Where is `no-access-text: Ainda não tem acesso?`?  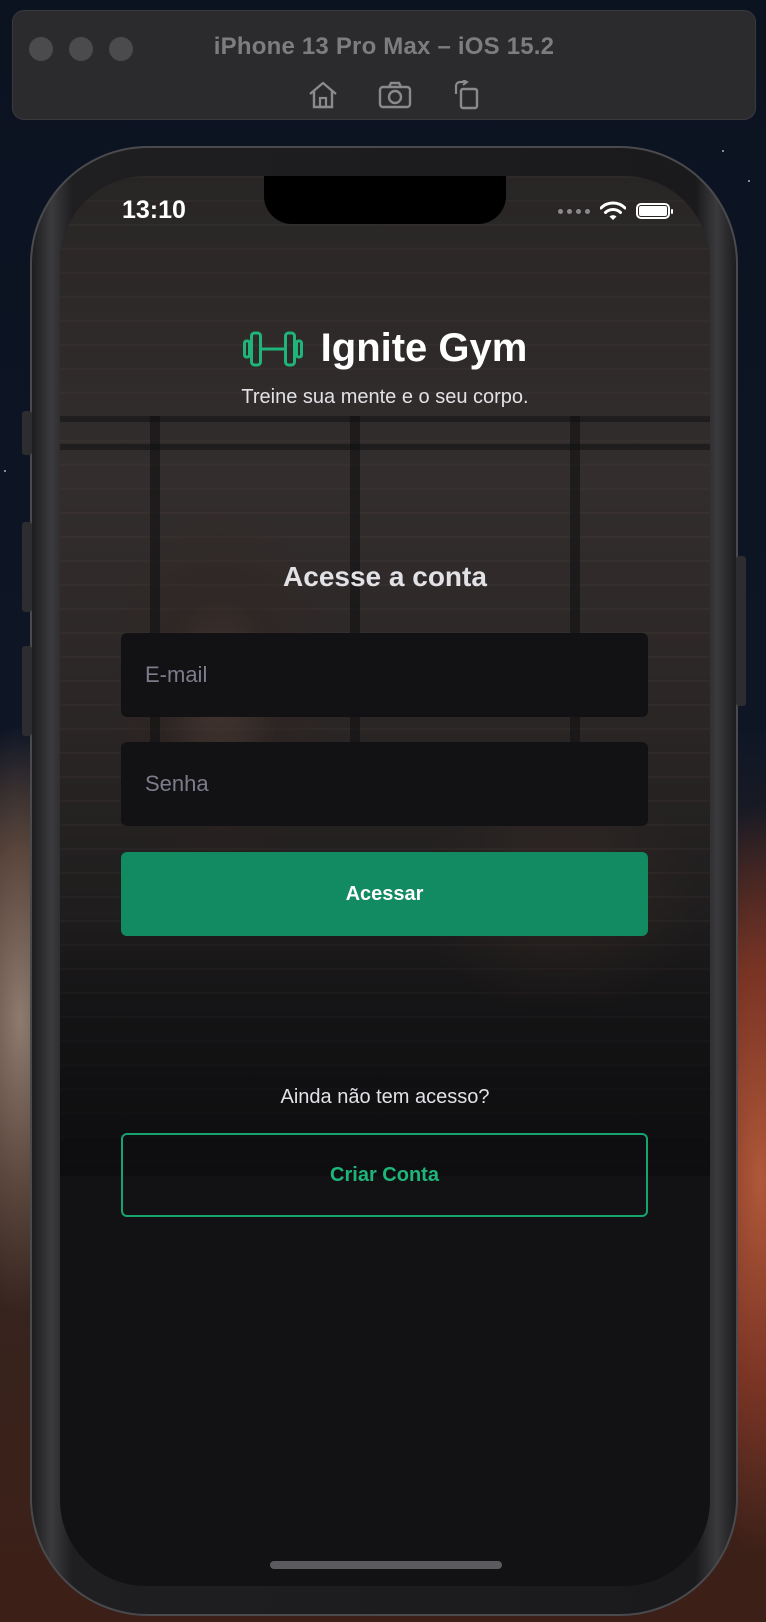 no-access-text: Ainda não tem acesso? is located at coordinates (385, 1097).